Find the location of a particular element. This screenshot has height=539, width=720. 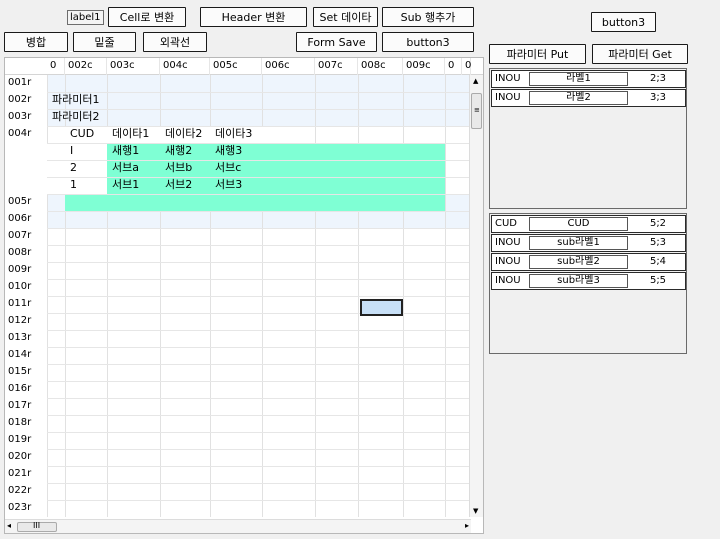

panel-row: INOU sub라벨3 5;5 is located at coordinates (588, 281).